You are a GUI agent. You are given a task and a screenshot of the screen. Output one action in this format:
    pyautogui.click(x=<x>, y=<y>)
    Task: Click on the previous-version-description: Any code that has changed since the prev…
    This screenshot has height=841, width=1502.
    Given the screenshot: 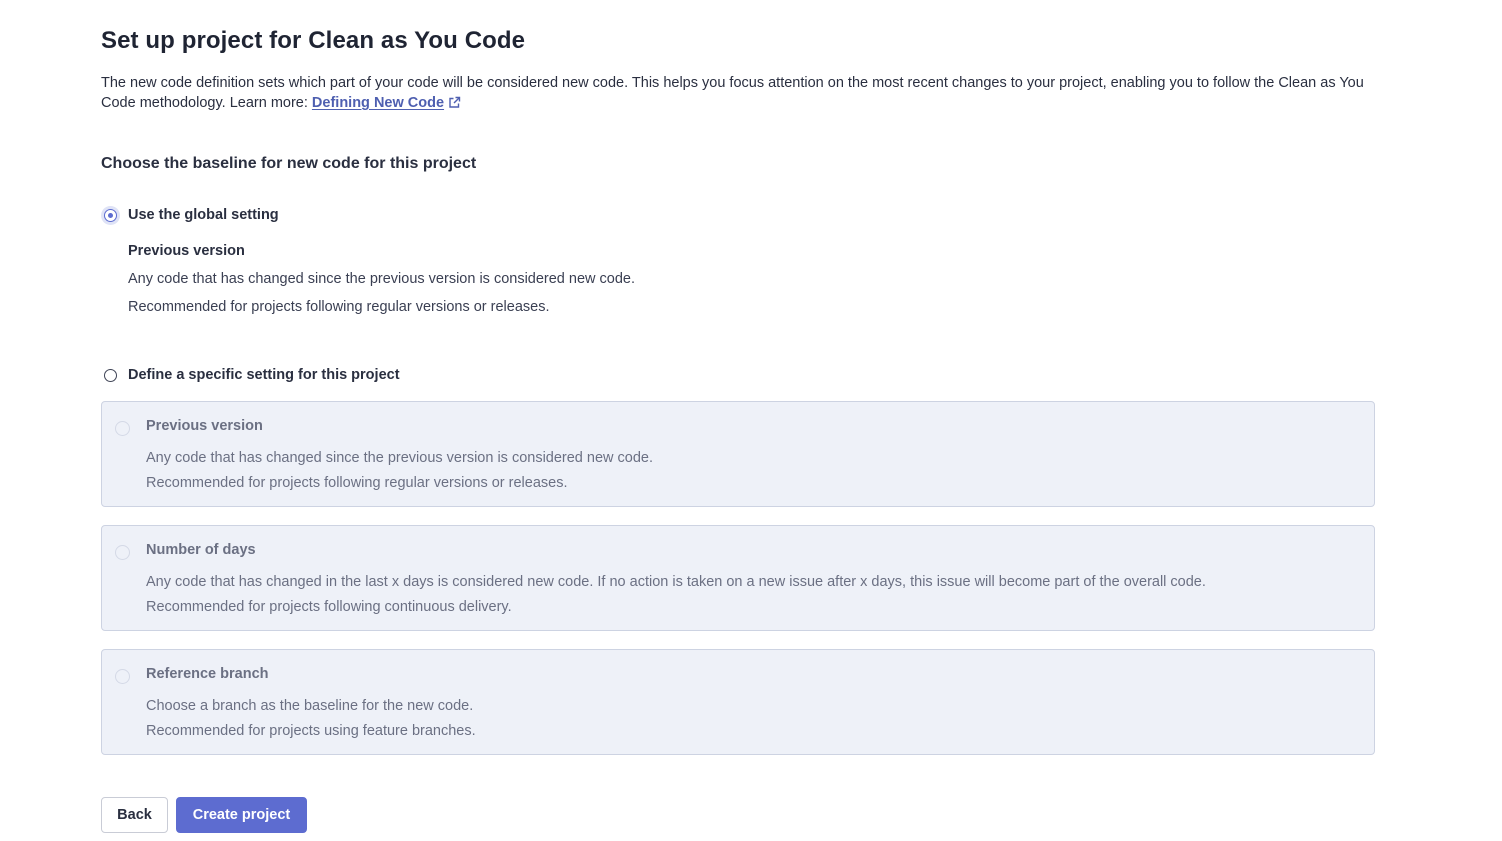 What is the action you would take?
    pyautogui.click(x=400, y=458)
    